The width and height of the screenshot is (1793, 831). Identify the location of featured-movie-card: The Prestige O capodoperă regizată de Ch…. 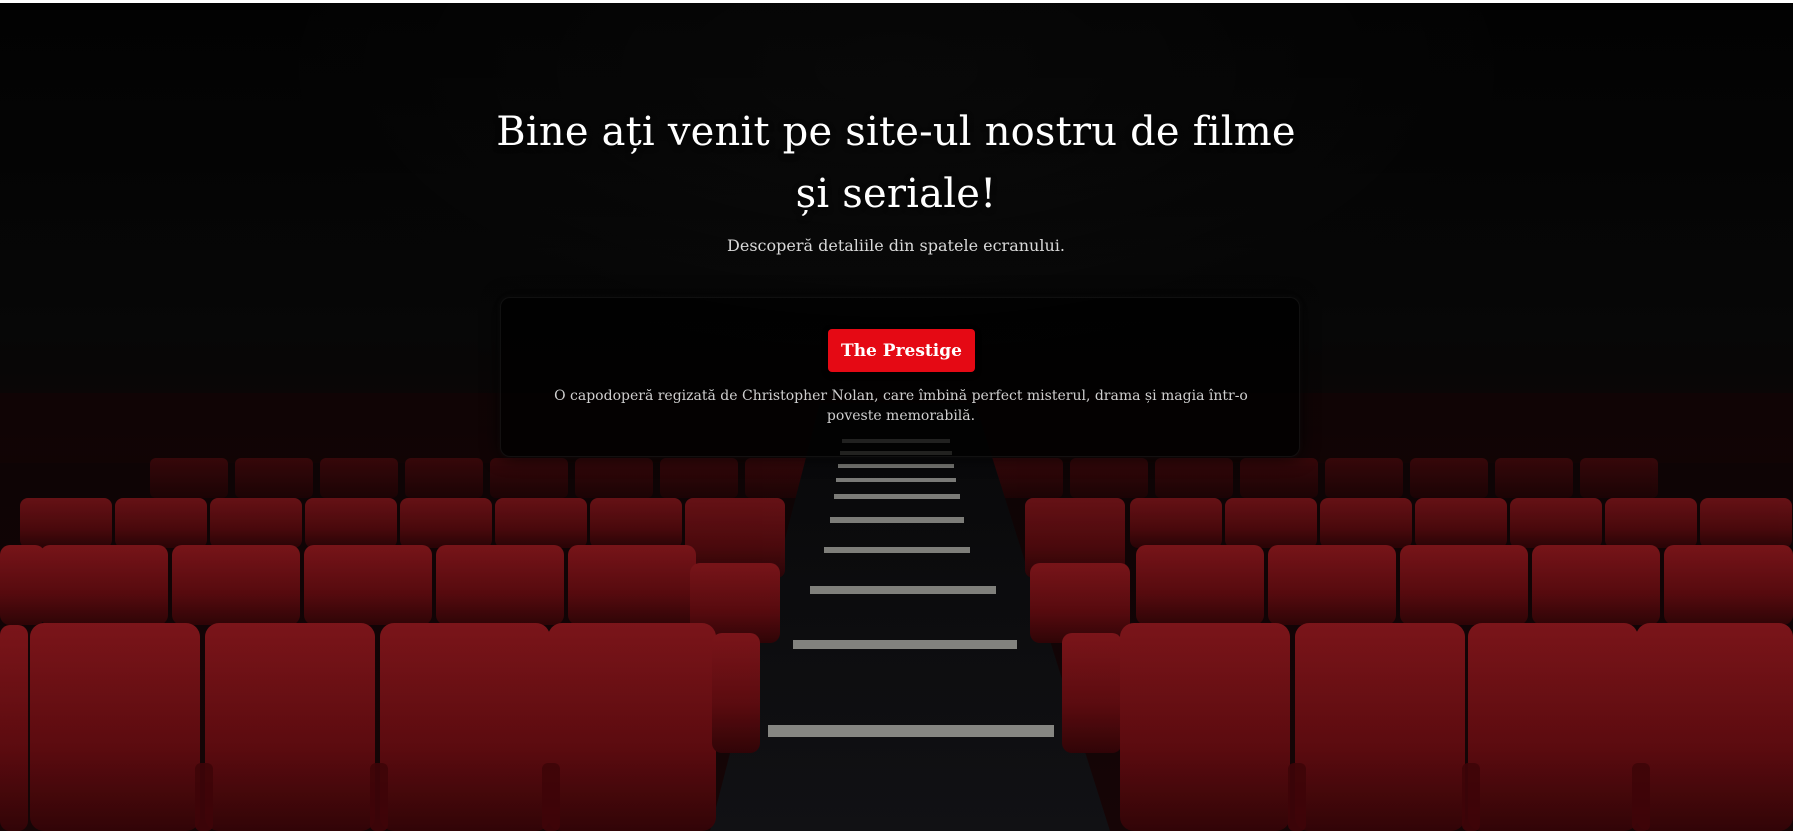
(900, 377).